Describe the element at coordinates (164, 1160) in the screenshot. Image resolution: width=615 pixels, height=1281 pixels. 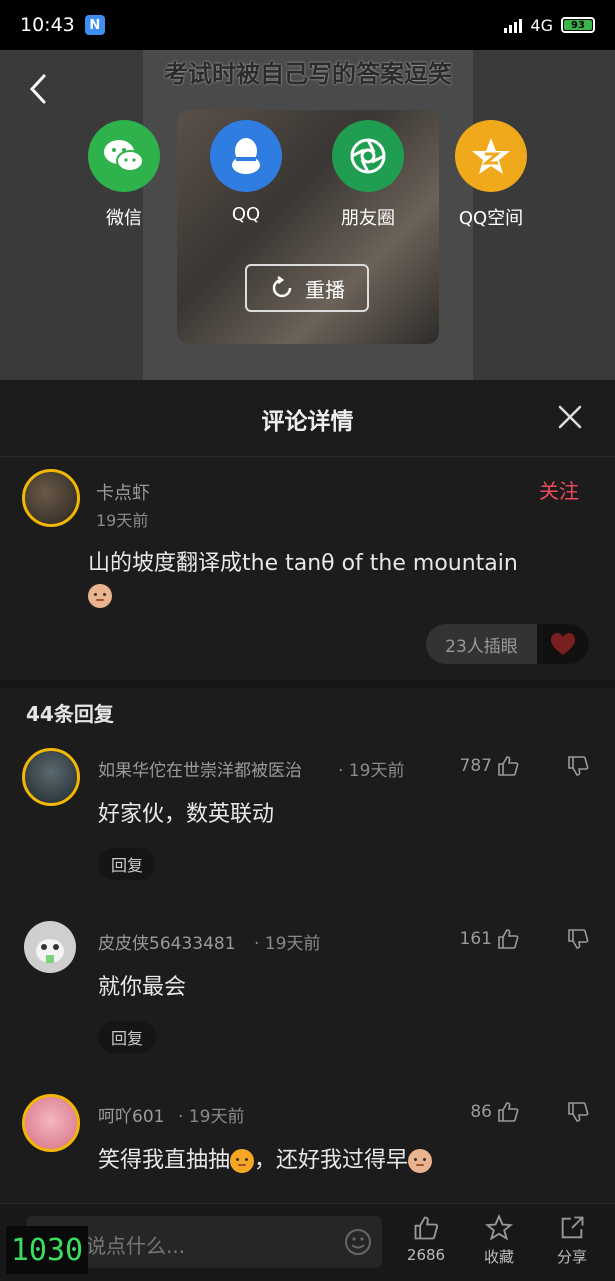
I see `reply-text-part1: 笑得我直抽抽` at that location.